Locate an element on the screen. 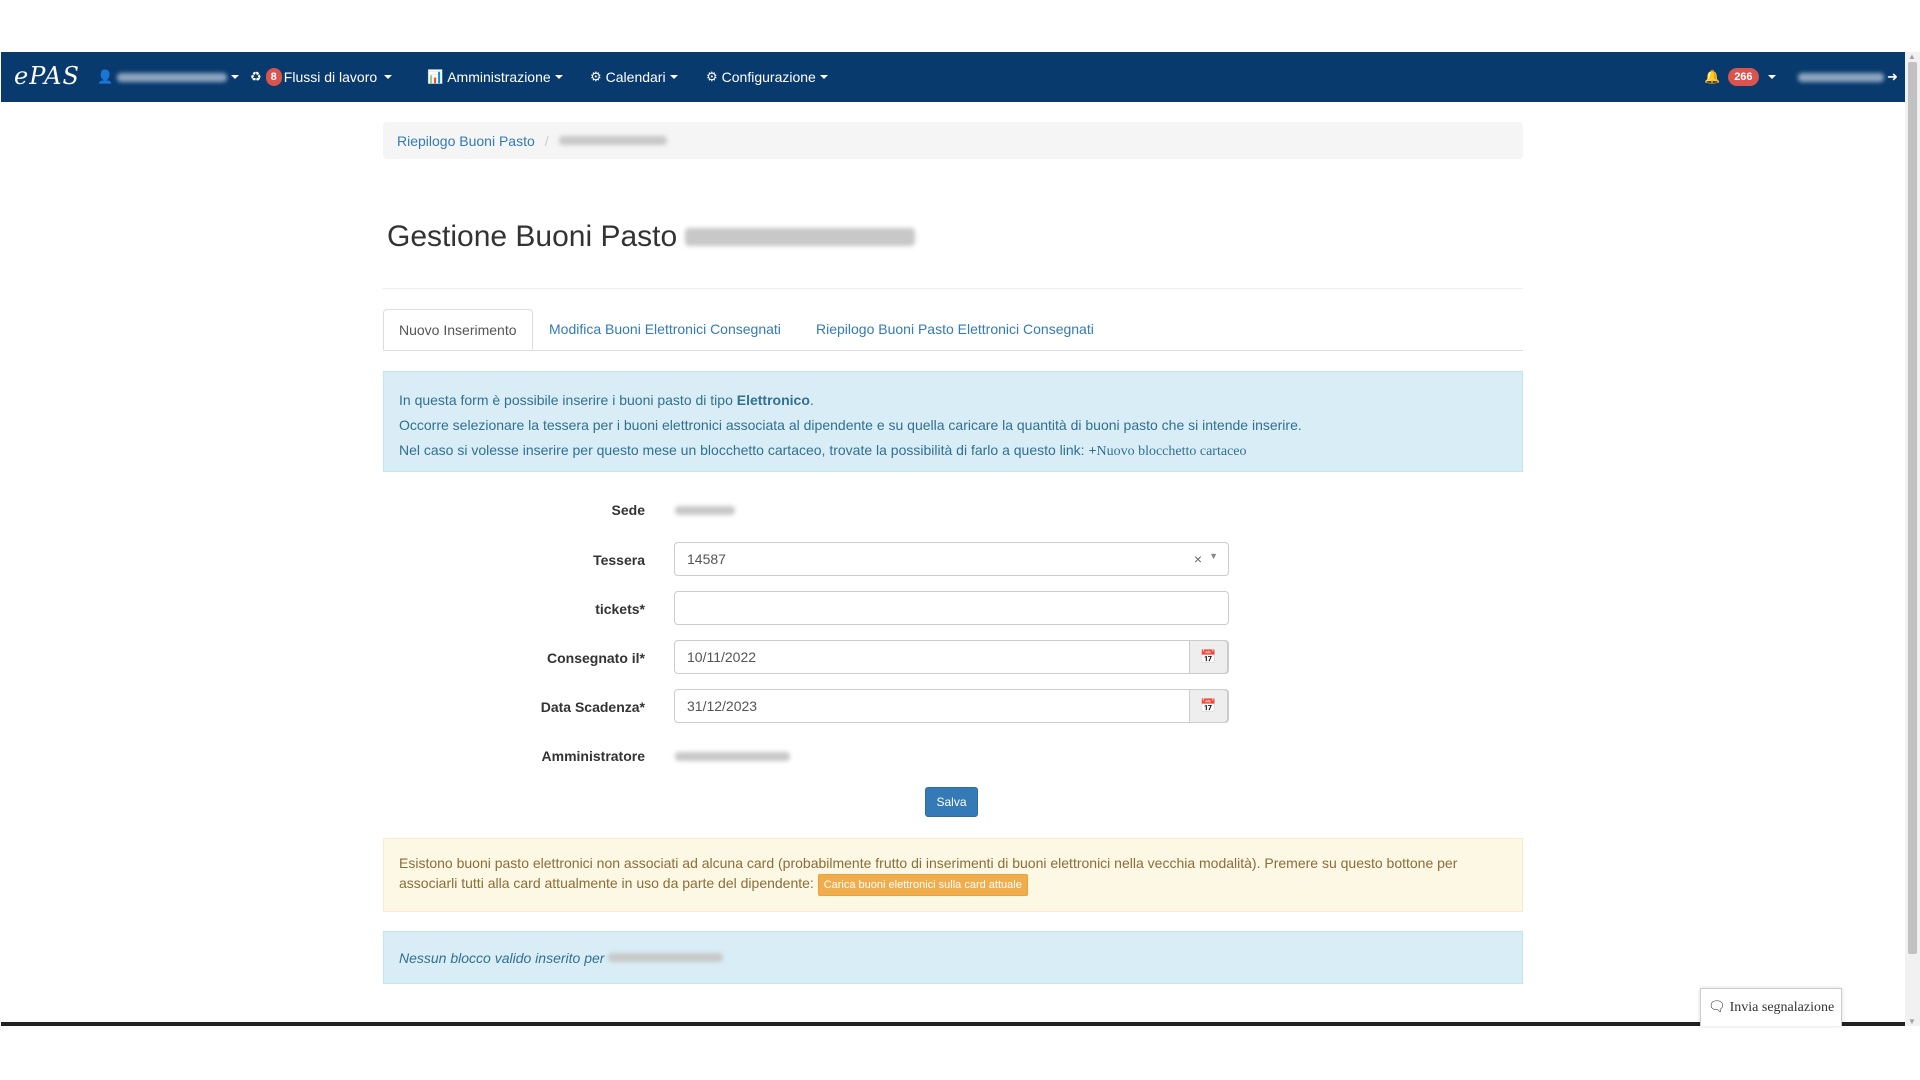 This screenshot has width=1920, height=1080. no-block-alert: Nessun blocco valido inserito per is located at coordinates (953, 957).